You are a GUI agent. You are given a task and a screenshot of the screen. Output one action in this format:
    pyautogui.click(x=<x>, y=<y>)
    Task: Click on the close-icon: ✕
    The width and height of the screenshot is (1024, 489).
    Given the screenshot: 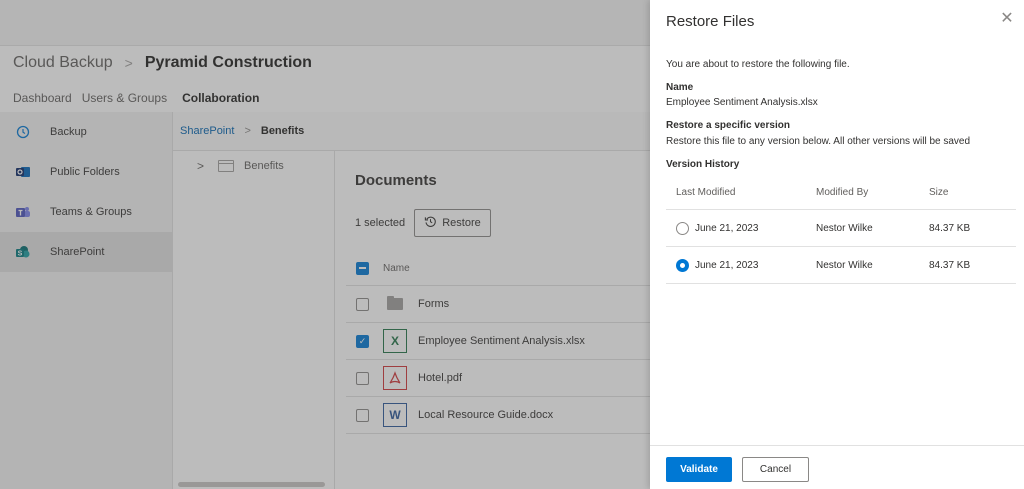 What is the action you would take?
    pyautogui.click(x=1007, y=19)
    